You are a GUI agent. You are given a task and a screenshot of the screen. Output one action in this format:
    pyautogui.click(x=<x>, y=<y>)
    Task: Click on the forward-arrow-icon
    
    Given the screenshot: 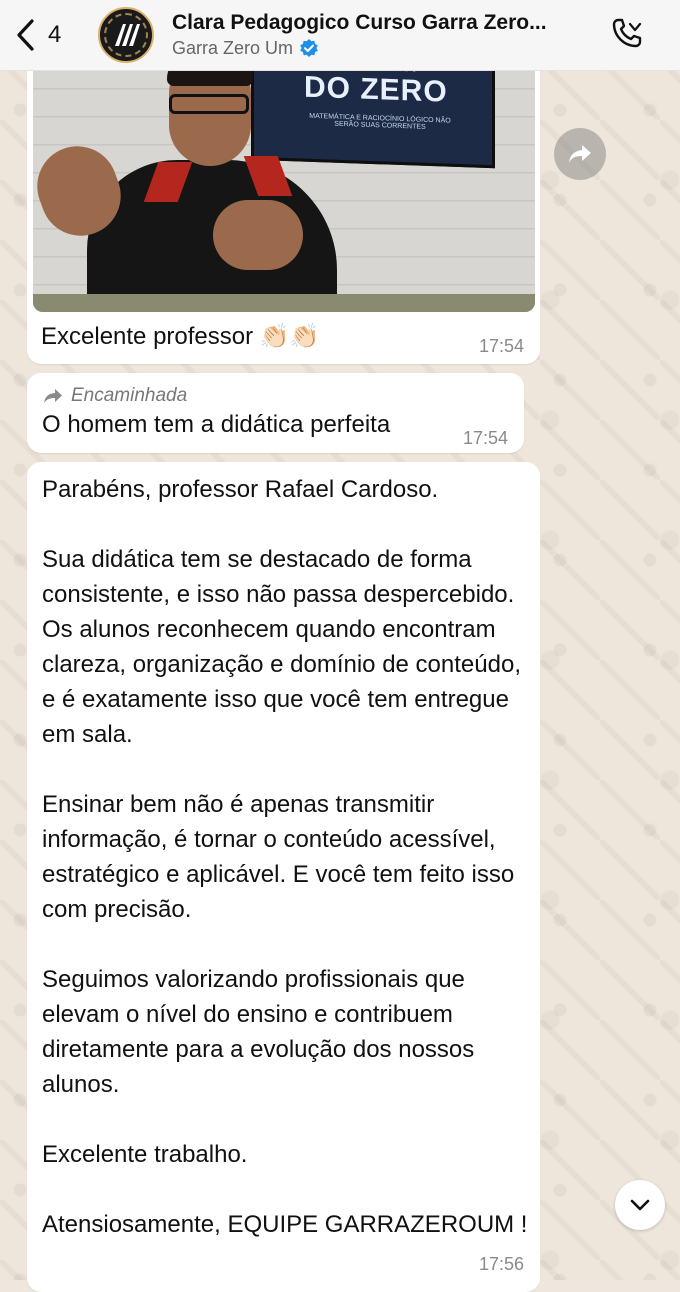 What is the action you would take?
    pyautogui.click(x=580, y=154)
    